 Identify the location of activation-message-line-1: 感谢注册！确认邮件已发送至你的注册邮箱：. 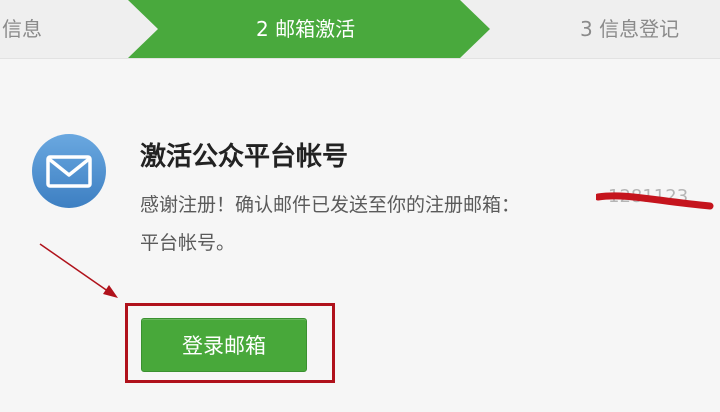
(330, 205).